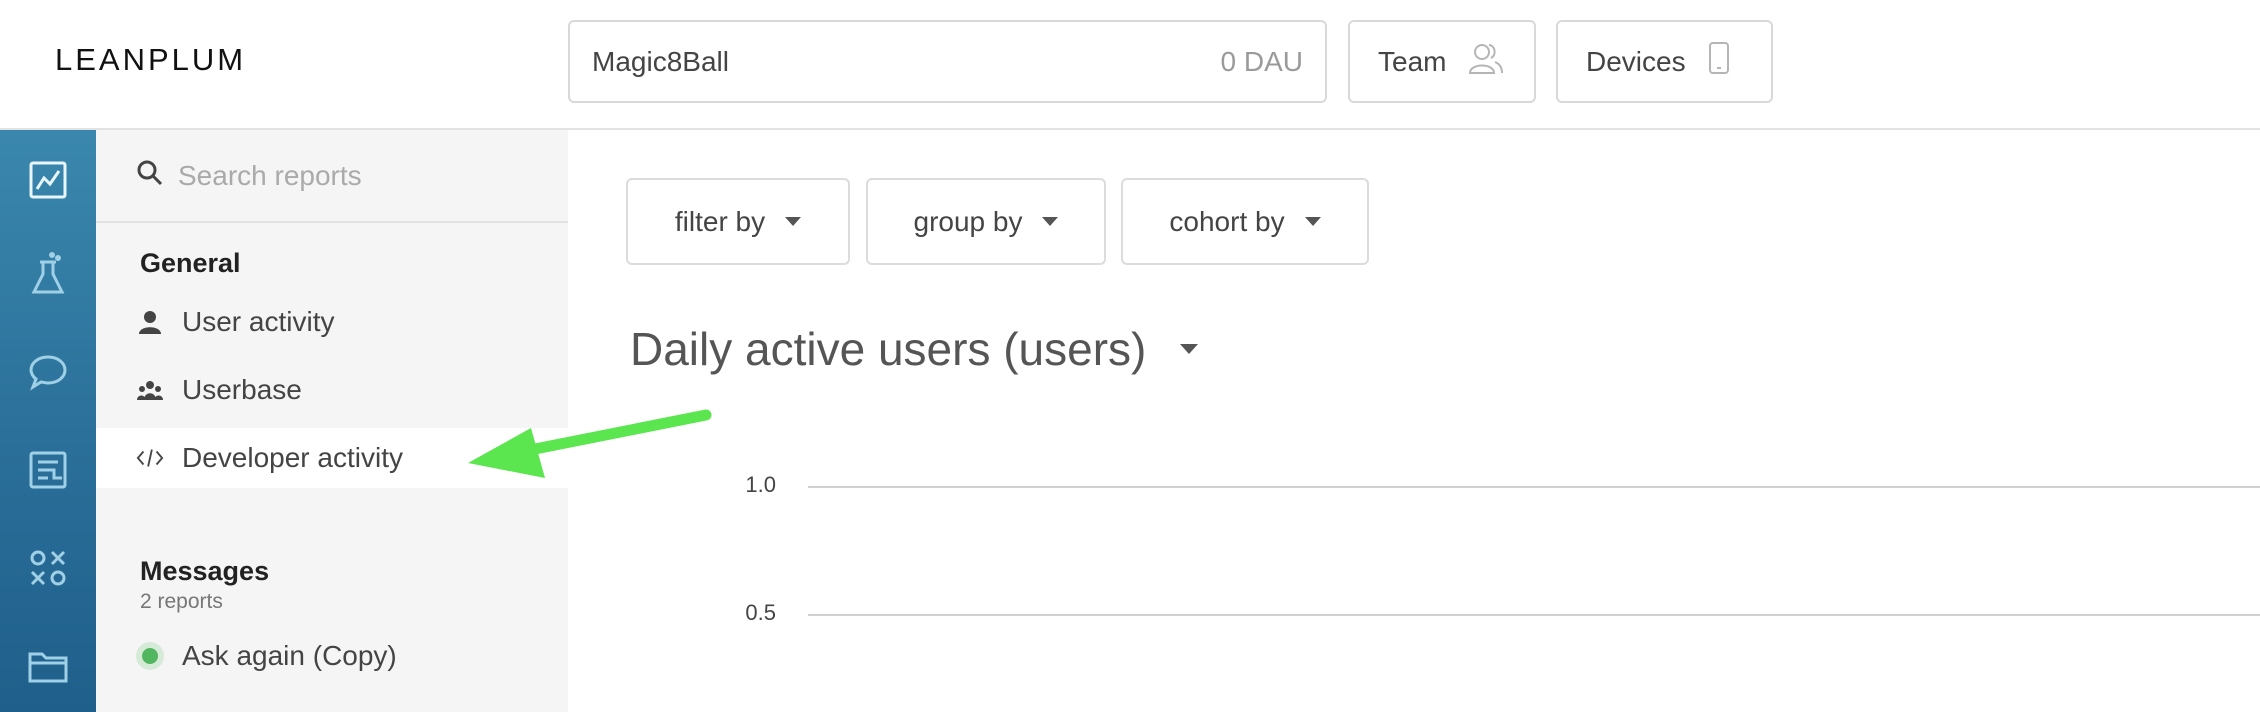  I want to click on section-title-general: General, so click(190, 263).